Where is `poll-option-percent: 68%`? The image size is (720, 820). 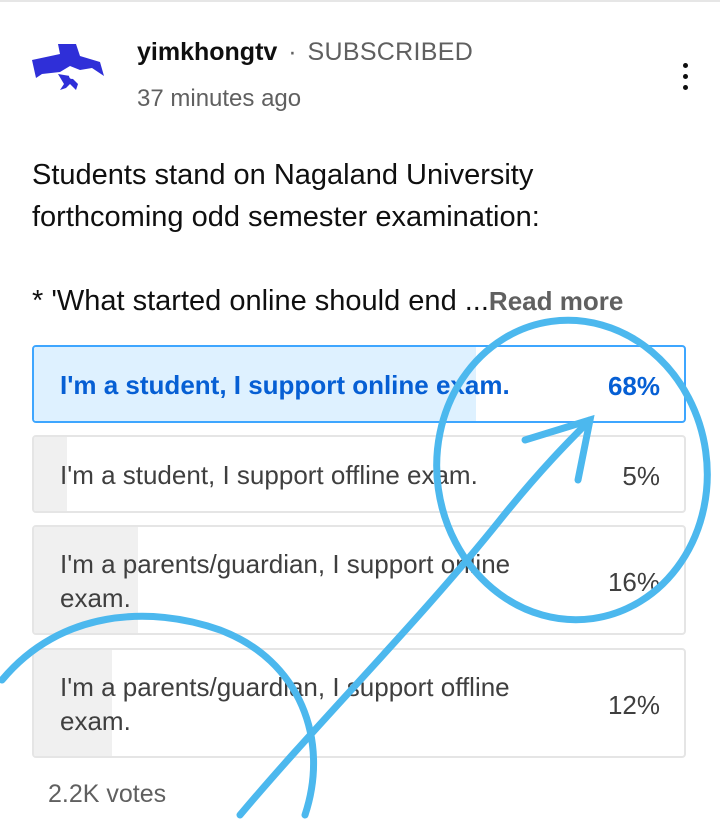
poll-option-percent: 68% is located at coordinates (633, 386).